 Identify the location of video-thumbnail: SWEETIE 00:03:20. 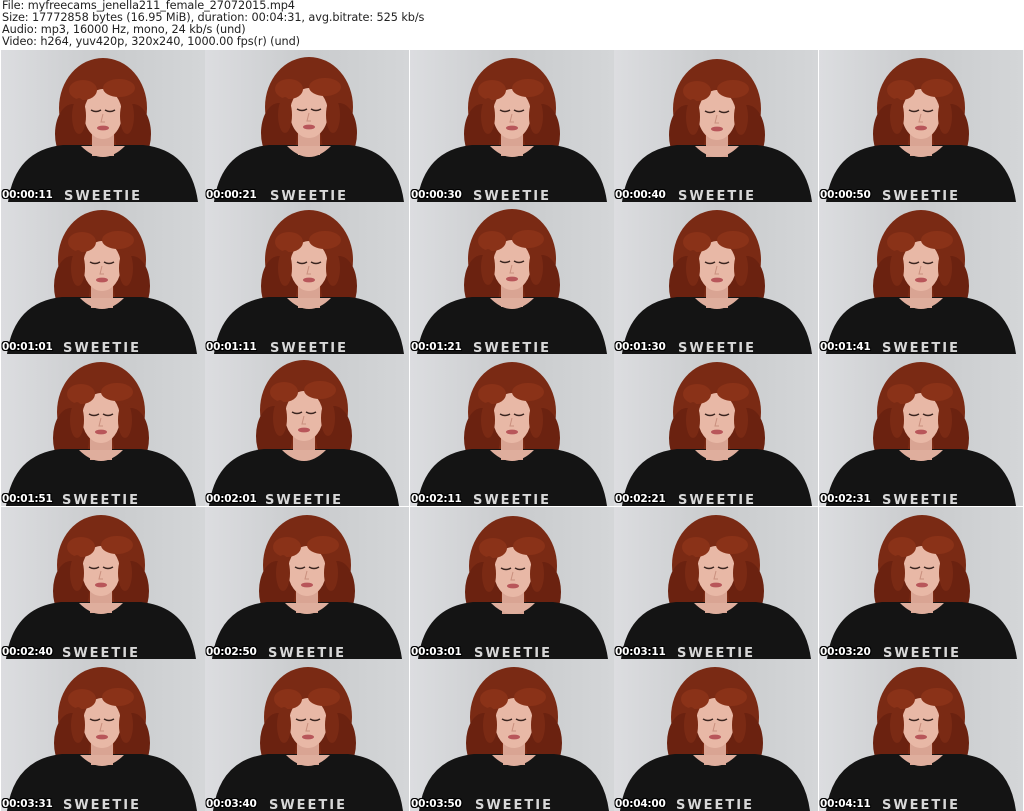
(921, 583).